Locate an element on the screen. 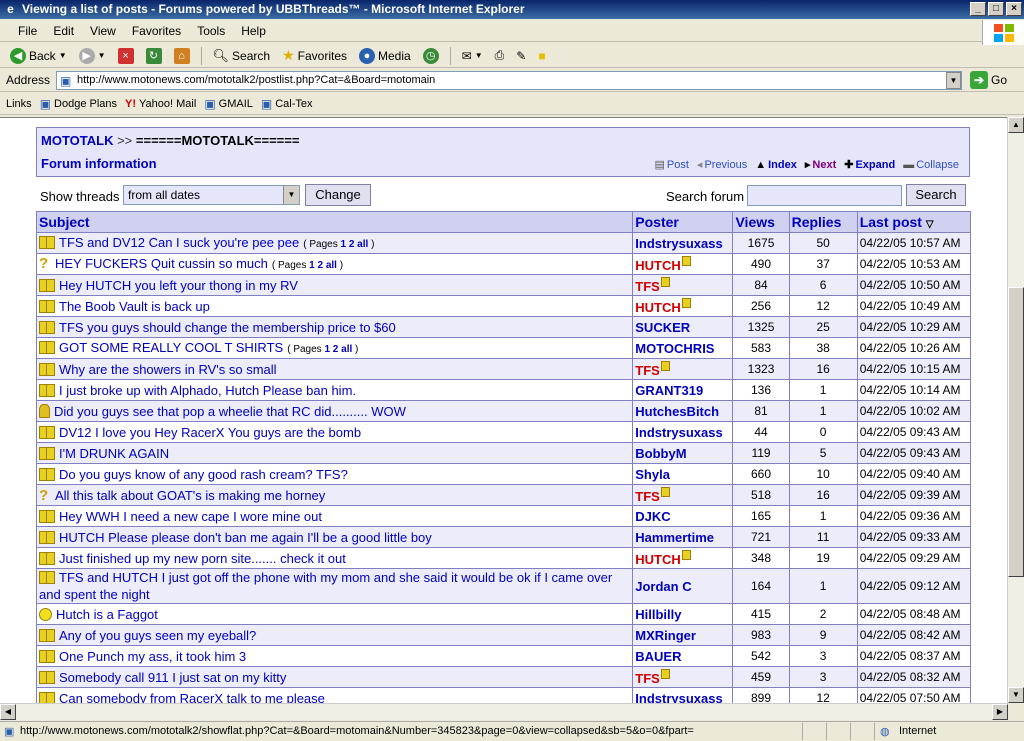 This screenshot has width=1024, height=741. vertical-scrollbar: ▲ ▼ is located at coordinates (1015, 410).